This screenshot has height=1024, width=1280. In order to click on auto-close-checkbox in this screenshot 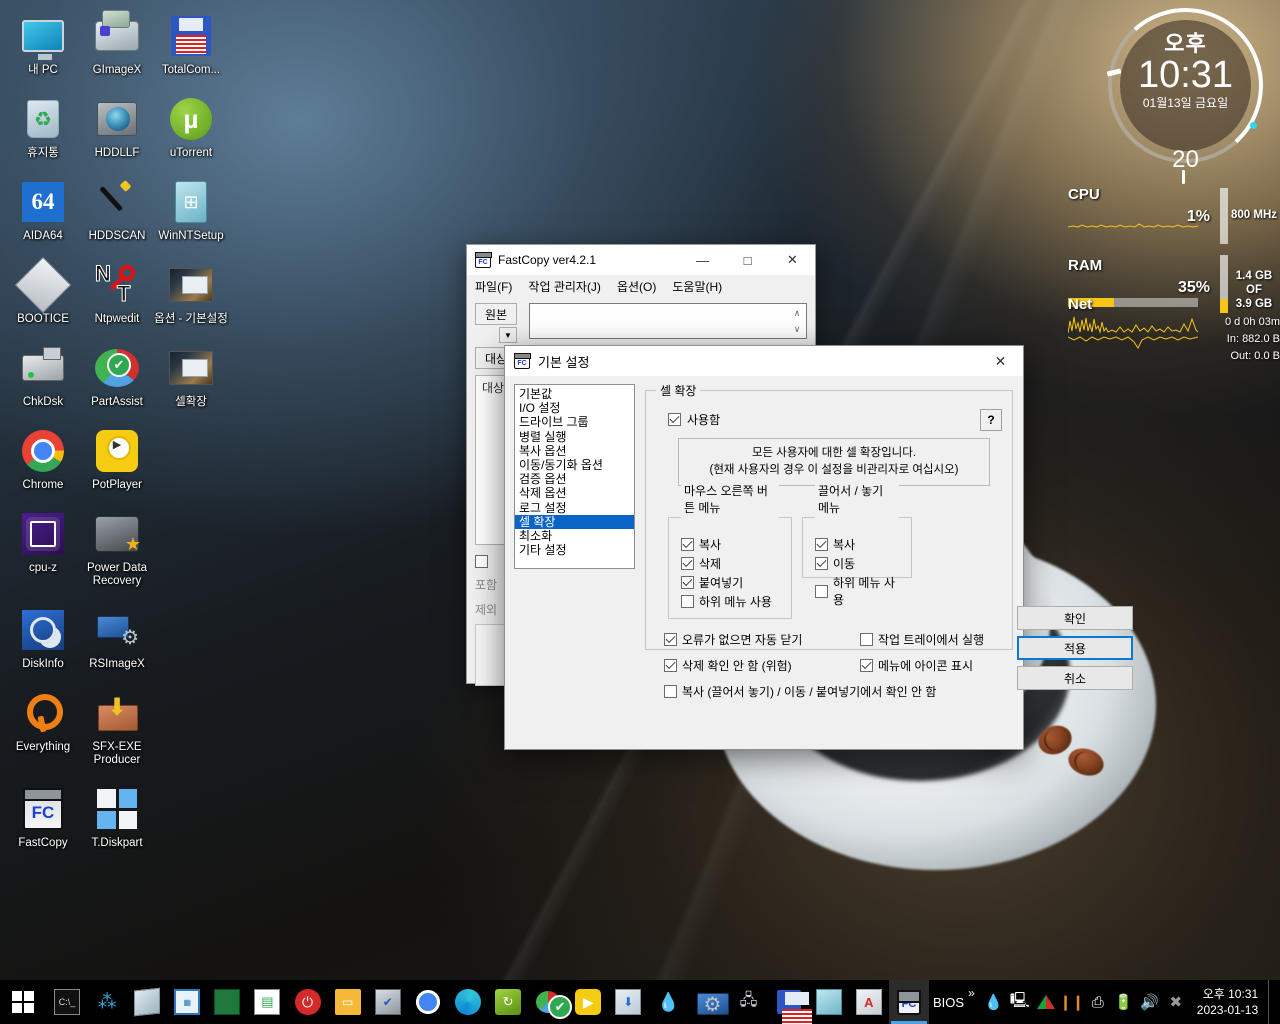, I will do `click(670, 639)`.